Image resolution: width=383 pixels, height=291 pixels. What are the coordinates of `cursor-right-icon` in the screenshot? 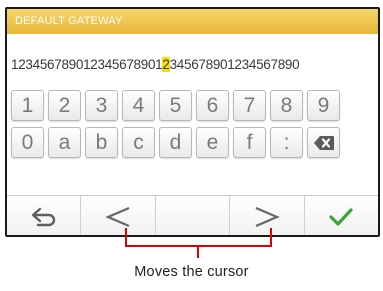 It's located at (267, 216).